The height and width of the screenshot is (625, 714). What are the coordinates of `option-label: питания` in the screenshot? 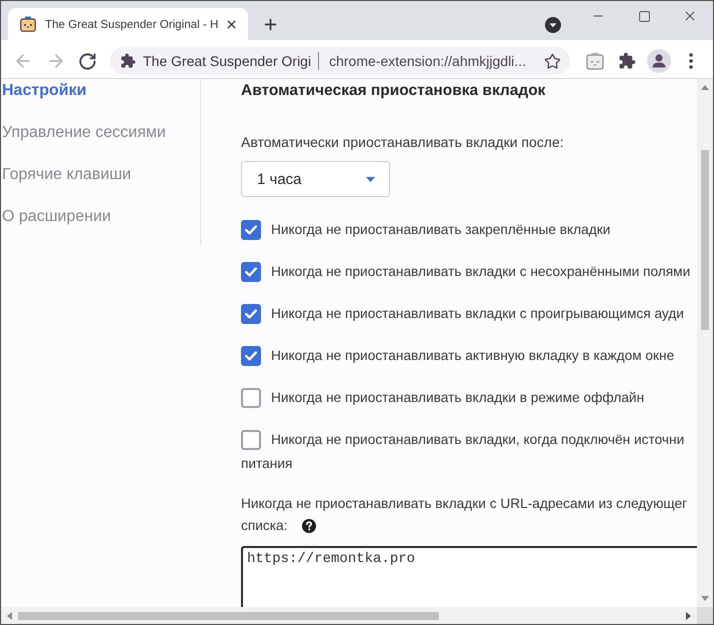 It's located at (267, 464).